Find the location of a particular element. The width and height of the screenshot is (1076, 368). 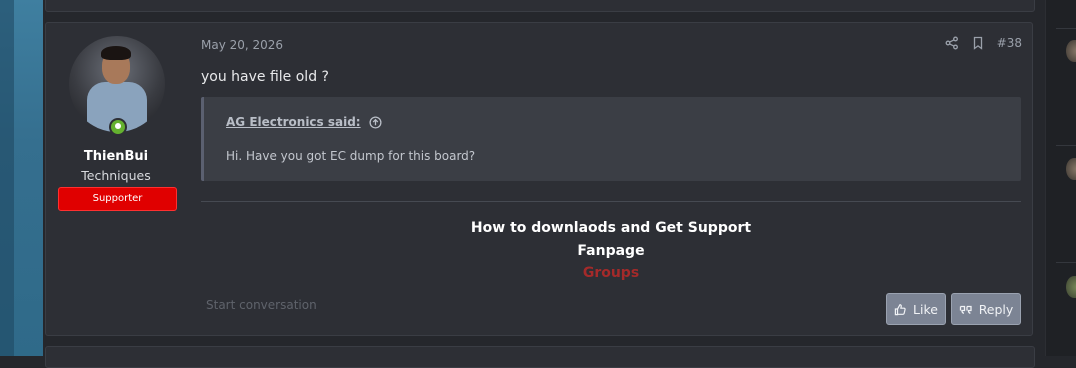

signature-line-fanpage: Fanpage is located at coordinates (611, 251).